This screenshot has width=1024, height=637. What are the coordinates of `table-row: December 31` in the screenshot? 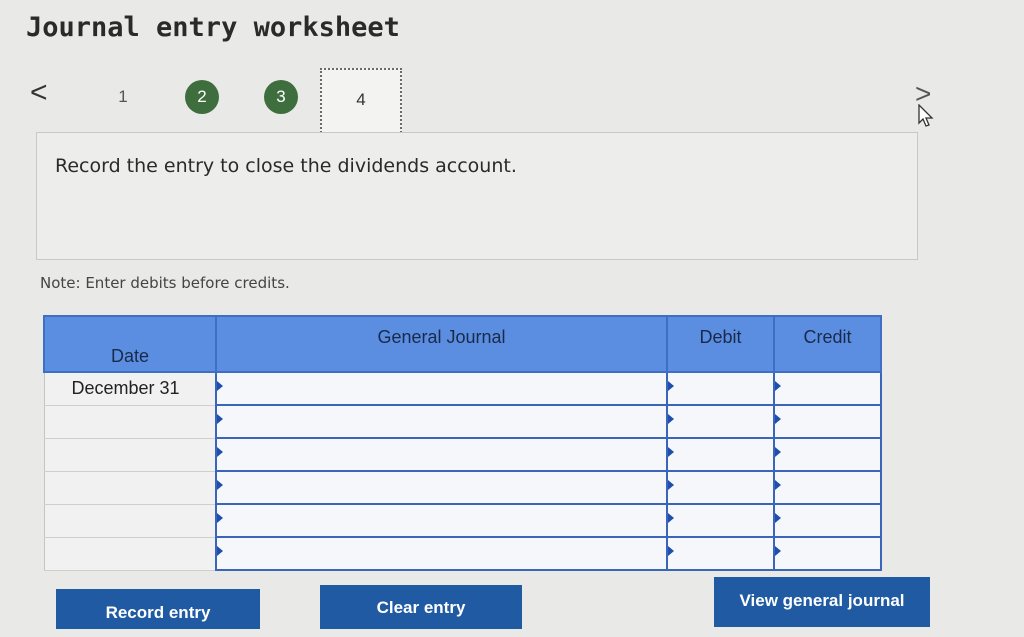 It's located at (462, 388).